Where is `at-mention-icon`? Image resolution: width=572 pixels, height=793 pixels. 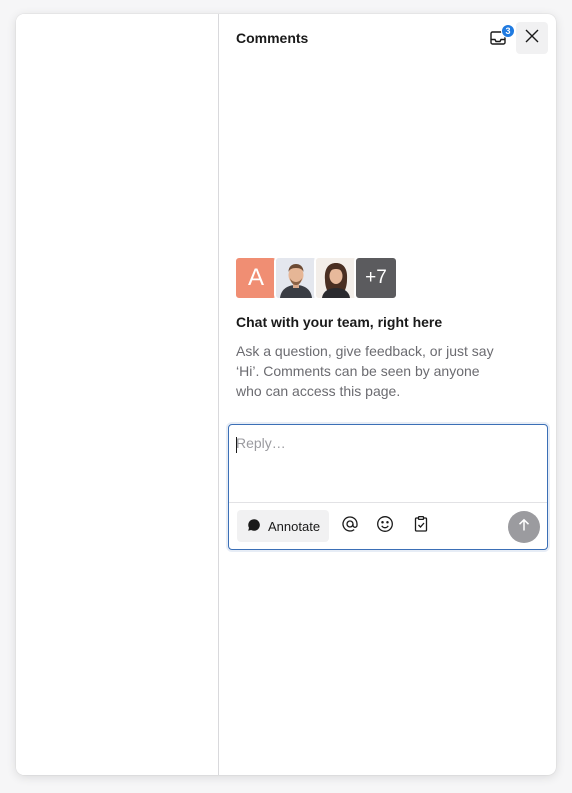 at-mention-icon is located at coordinates (350, 526).